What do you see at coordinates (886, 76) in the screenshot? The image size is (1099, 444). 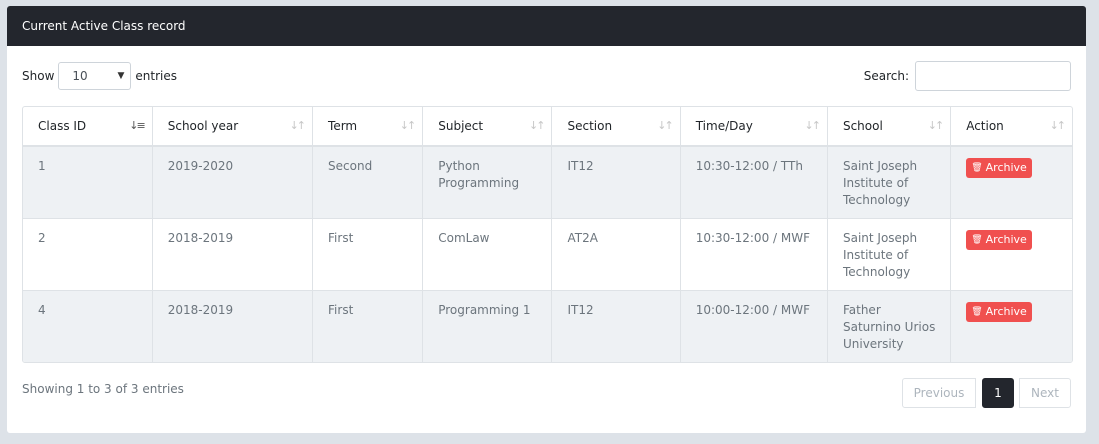 I see `search-label: Search:` at bounding box center [886, 76].